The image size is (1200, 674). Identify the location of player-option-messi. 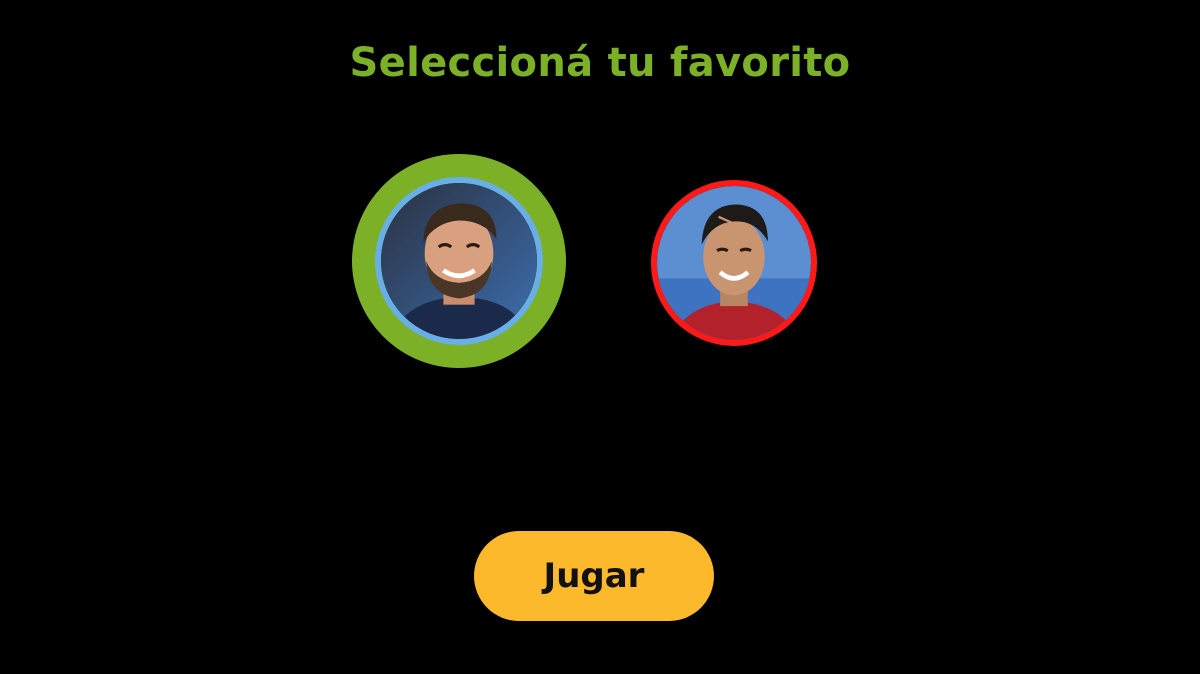
(459, 261).